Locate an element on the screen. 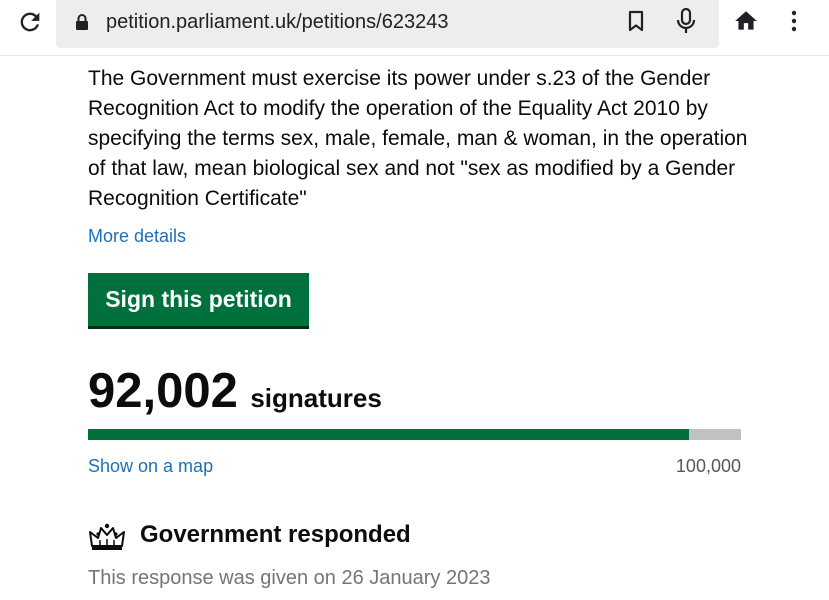  show-on-map-link: Show on a map is located at coordinates (150, 466).